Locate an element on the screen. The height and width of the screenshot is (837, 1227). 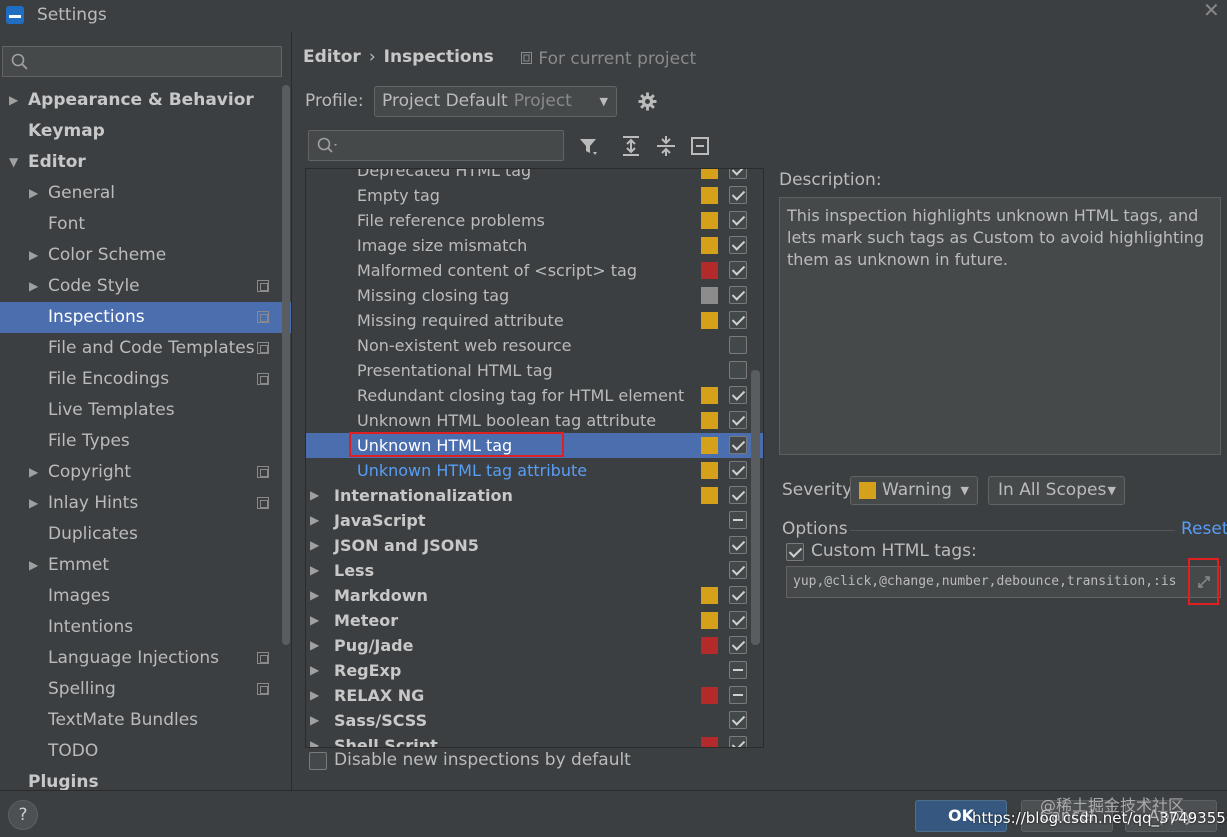
inspection-group-row: ▶ JavaScript is located at coordinates (534, 520).